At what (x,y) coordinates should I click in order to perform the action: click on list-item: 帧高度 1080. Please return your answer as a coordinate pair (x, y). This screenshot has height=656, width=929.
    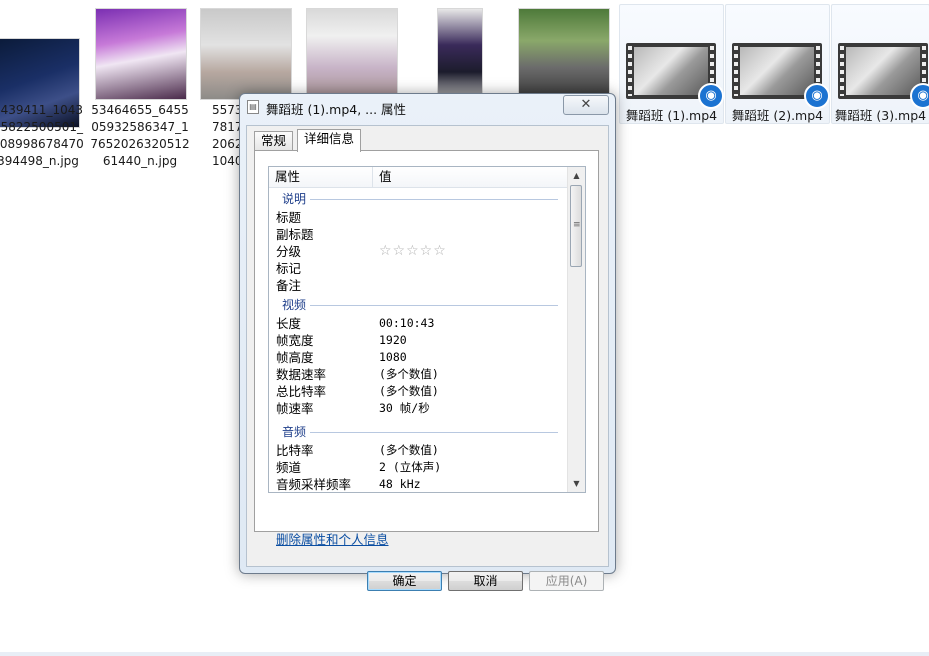
    Looking at the image, I should click on (418, 357).